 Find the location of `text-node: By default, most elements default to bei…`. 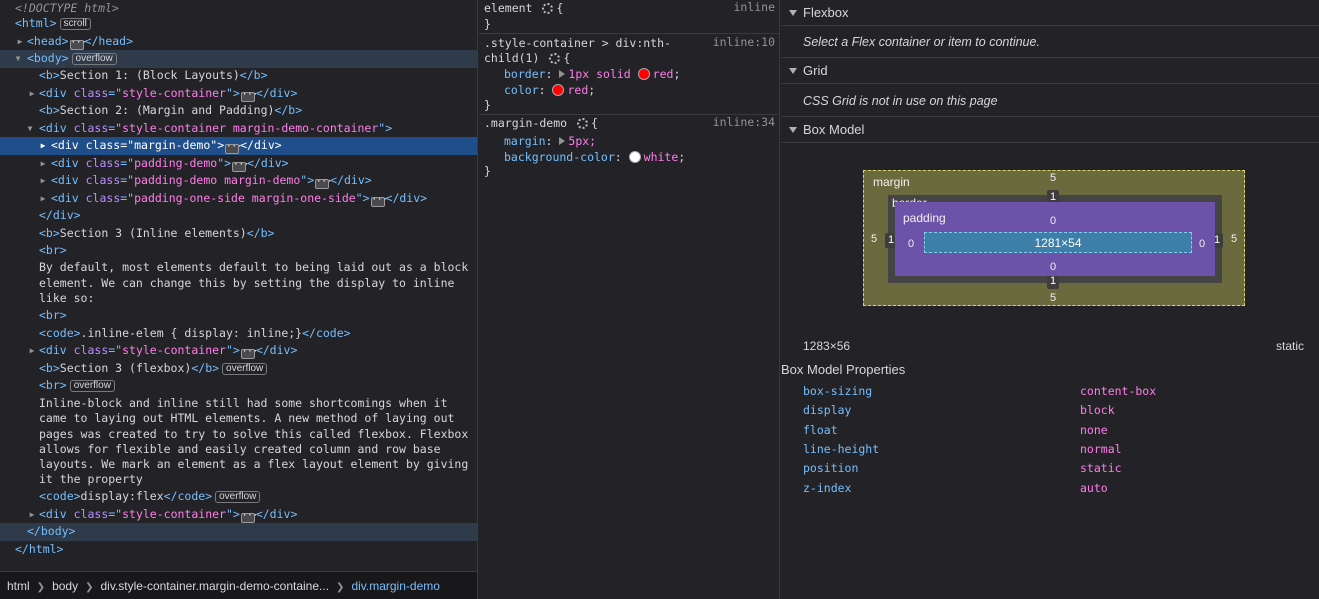

text-node: By default, most elements default to bei… is located at coordinates (238, 268).